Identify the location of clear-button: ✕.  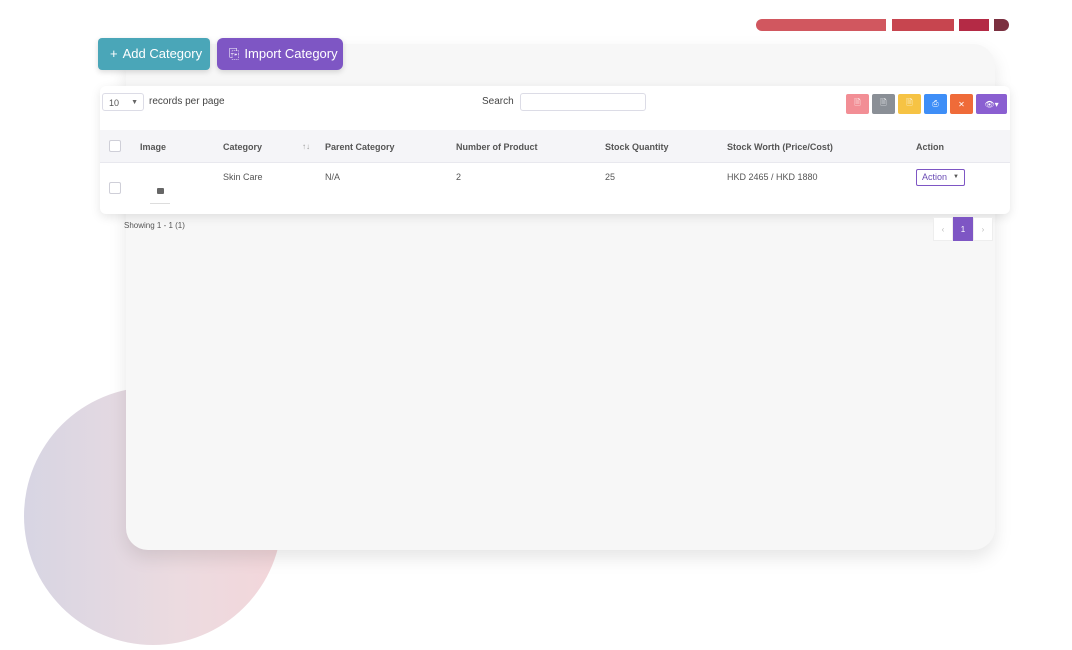
(961, 104).